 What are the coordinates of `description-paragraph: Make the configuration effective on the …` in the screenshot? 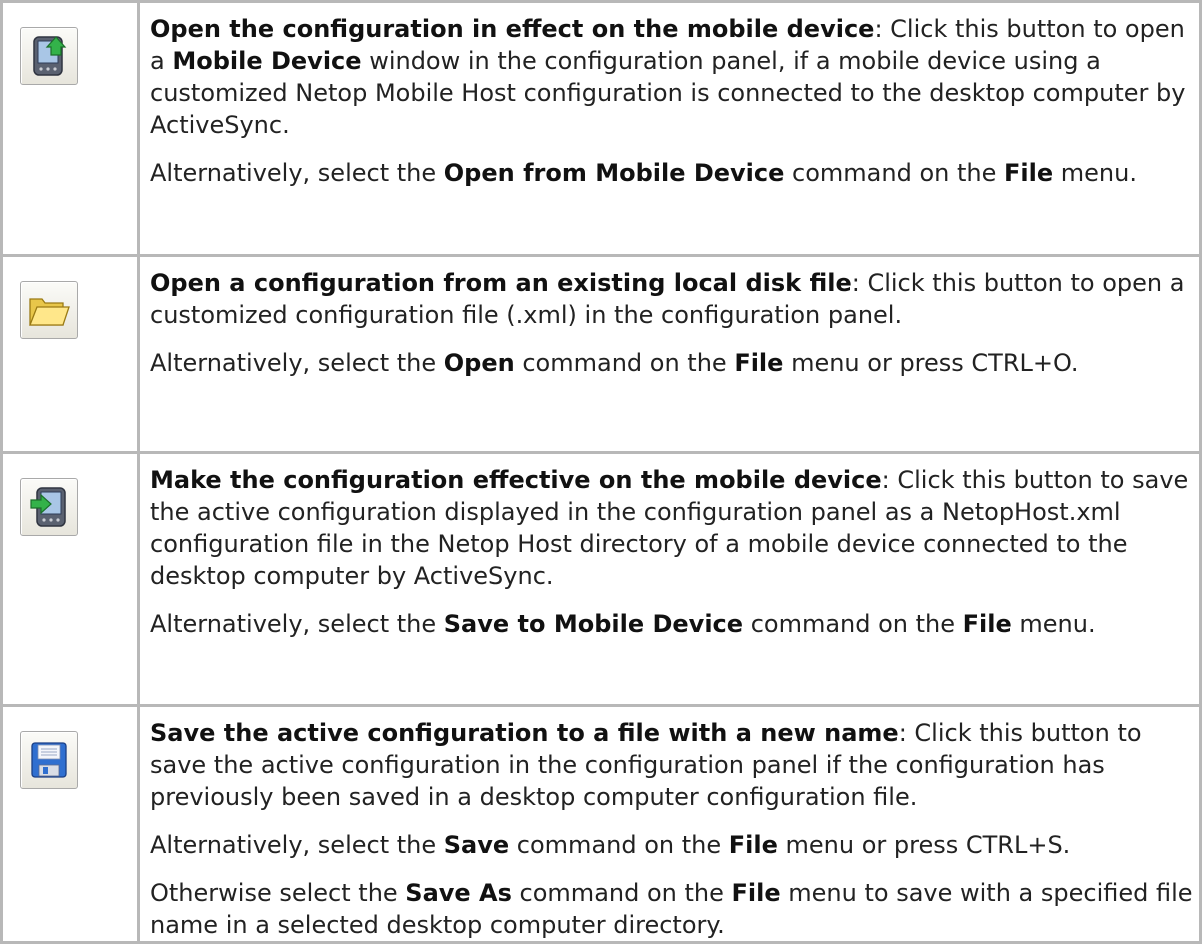 It's located at (674, 523).